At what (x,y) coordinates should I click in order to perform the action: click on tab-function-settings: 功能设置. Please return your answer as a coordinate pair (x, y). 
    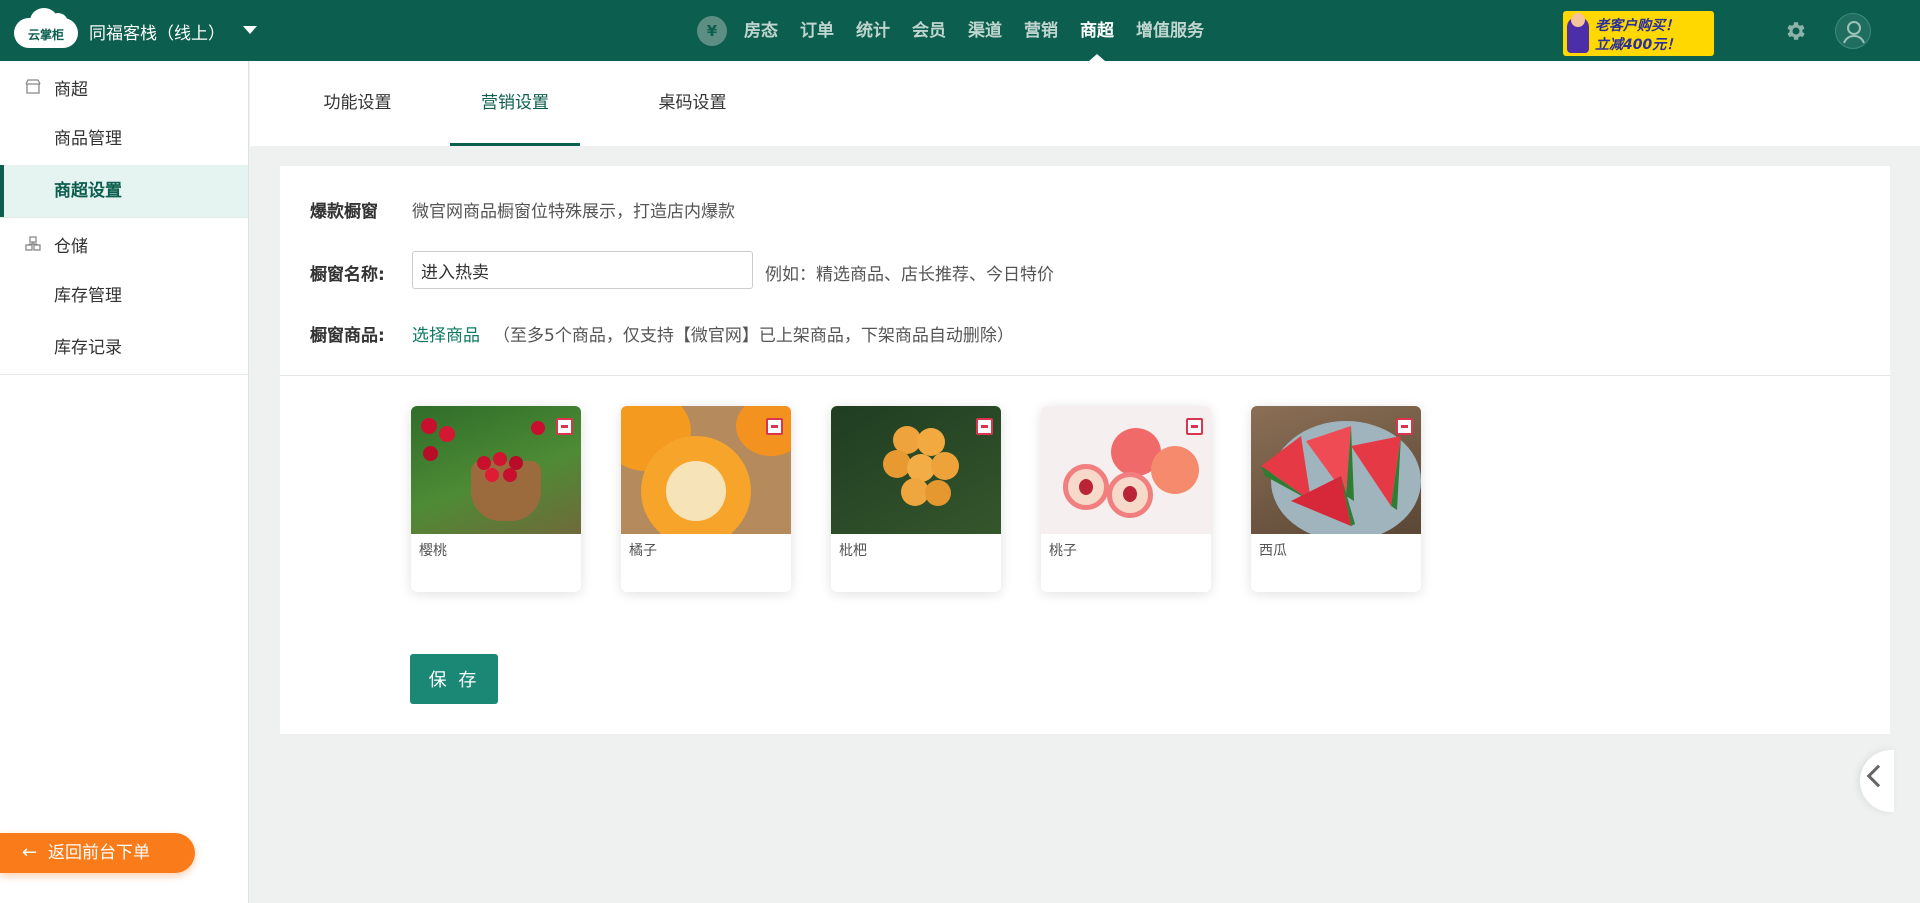
    Looking at the image, I should click on (357, 103).